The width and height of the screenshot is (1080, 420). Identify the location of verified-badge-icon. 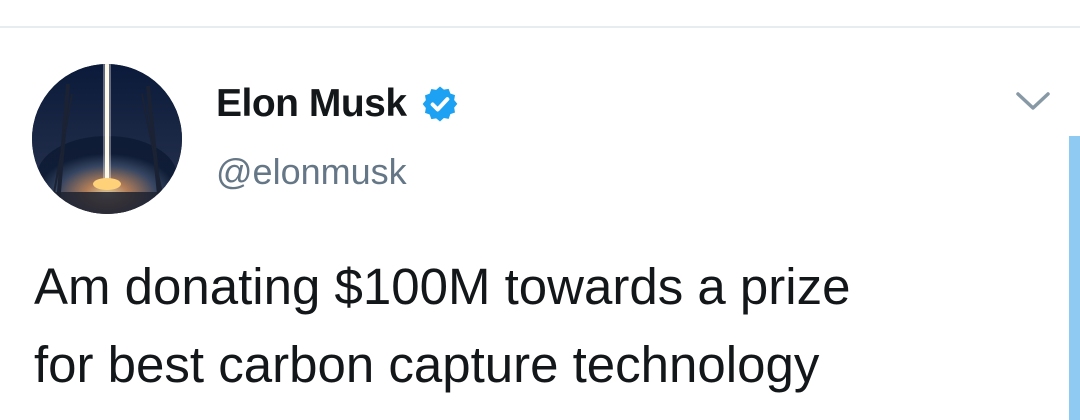
(440, 104).